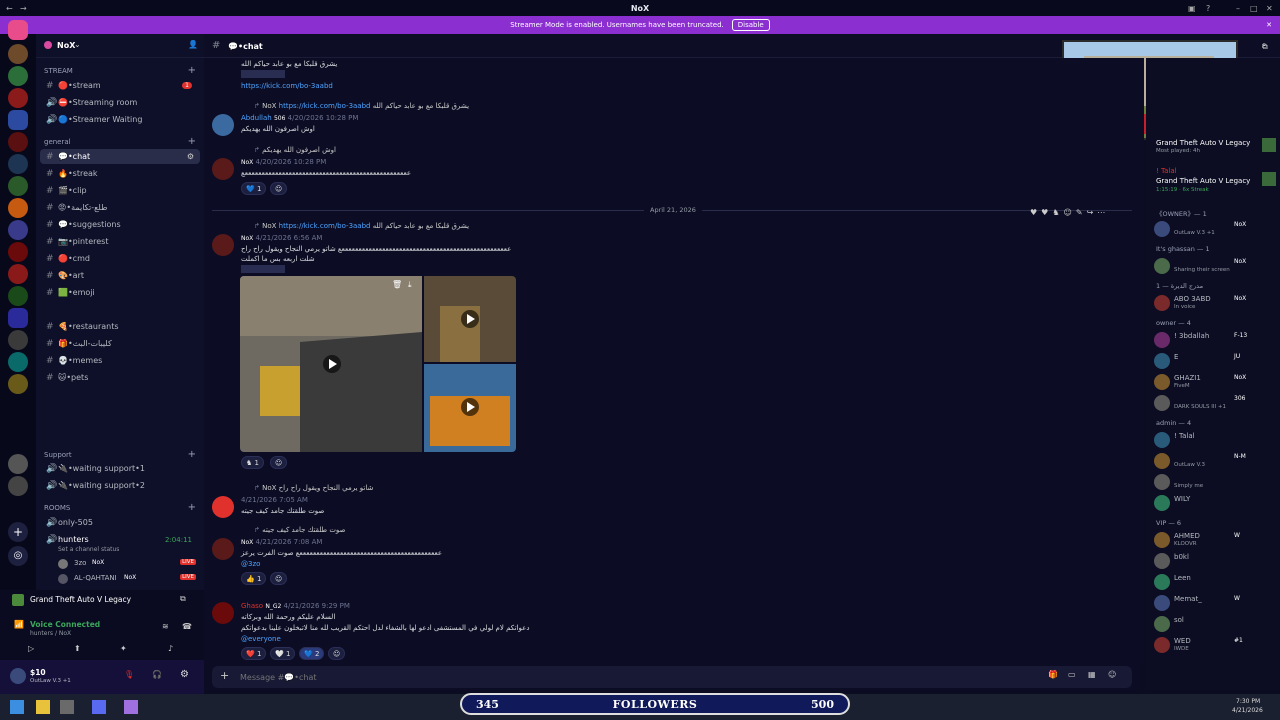  I want to click on reply-link: https://kick.com/bo-3aabd, so click(325, 226).